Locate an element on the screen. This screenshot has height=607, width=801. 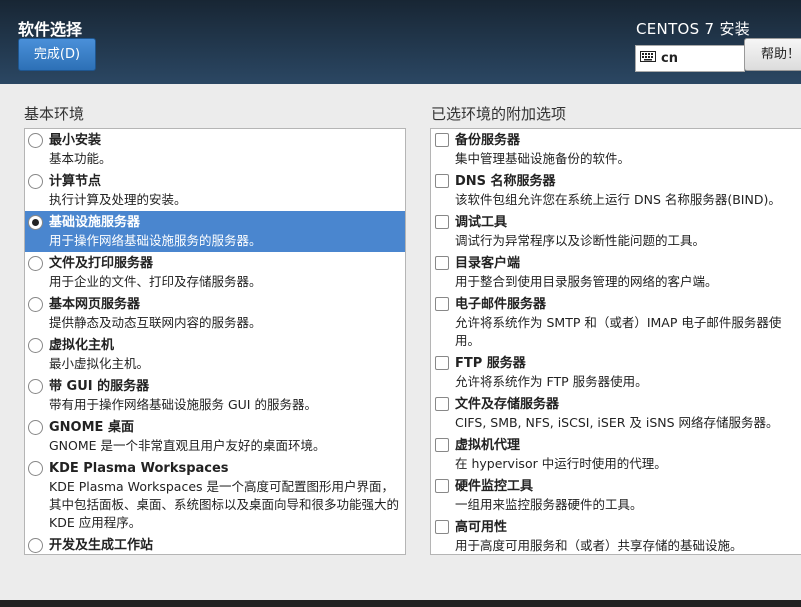
addon-option: 硬件监控工具一组用来监控服务器硬件的工具。 is located at coordinates (616, 495).